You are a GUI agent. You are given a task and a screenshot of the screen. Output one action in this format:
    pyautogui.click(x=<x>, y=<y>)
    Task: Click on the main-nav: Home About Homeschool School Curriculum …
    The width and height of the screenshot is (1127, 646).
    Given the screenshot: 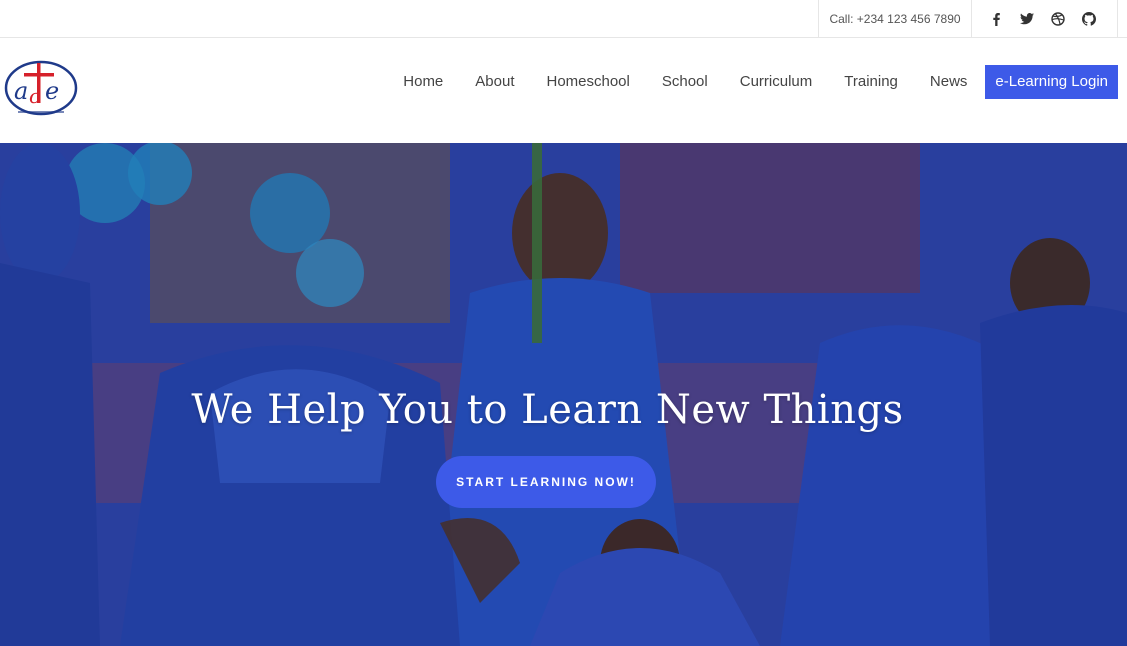 What is the action you would take?
    pyautogui.click(x=752, y=82)
    